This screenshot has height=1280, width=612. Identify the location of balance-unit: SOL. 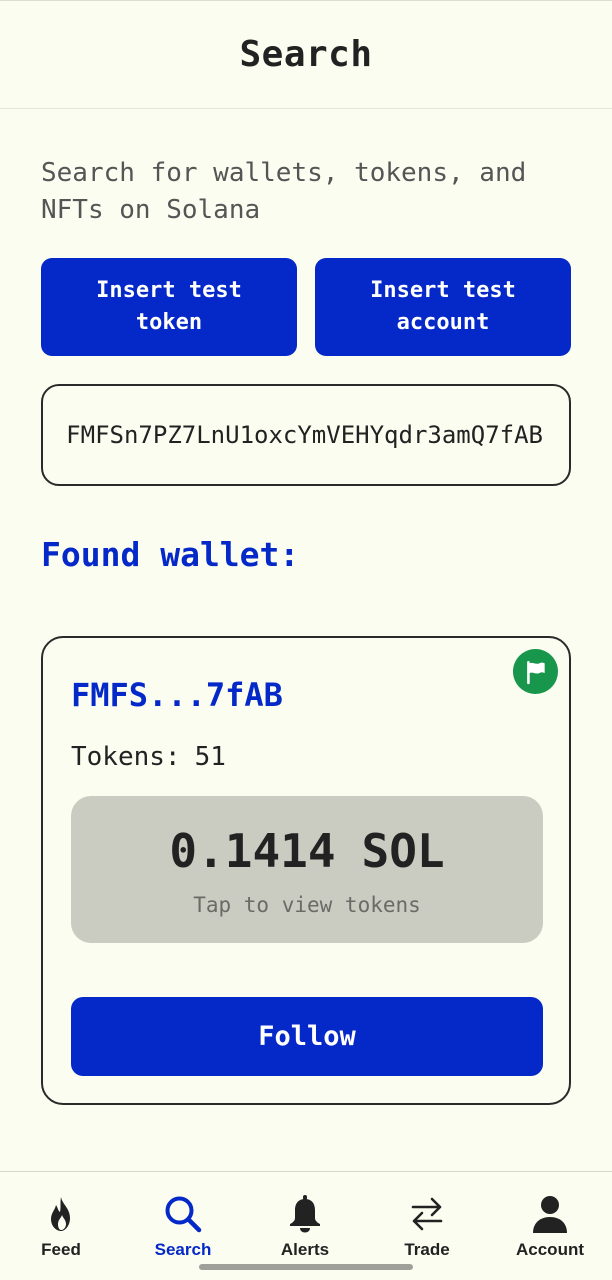
(403, 850).